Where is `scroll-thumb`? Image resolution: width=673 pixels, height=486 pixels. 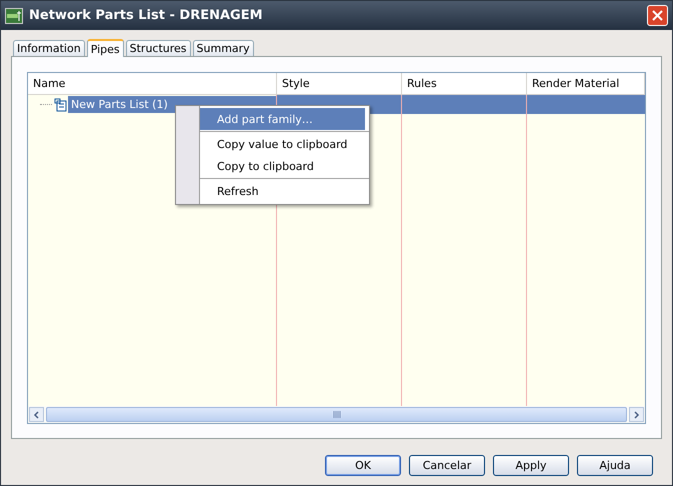
scroll-thumb is located at coordinates (336, 414).